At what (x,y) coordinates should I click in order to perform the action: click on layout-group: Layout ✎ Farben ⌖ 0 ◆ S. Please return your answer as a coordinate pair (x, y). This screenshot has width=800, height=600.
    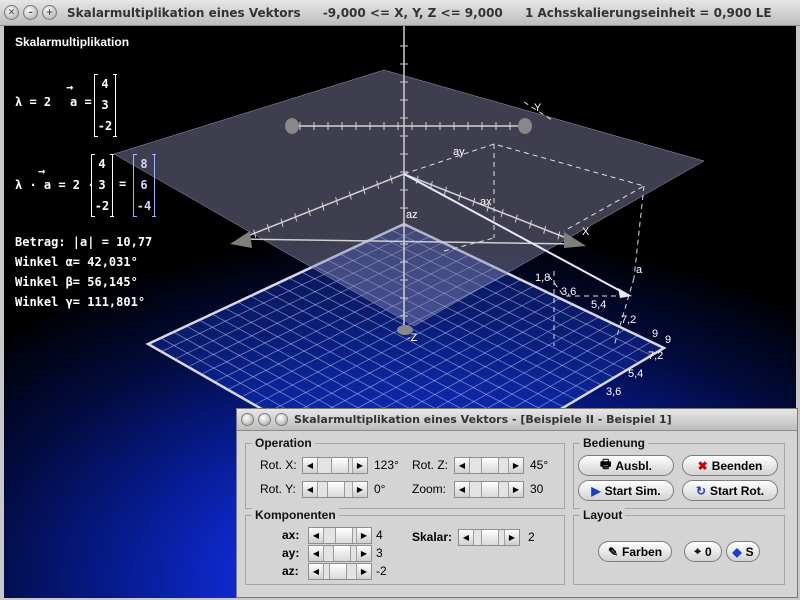
    Looking at the image, I should click on (679, 546).